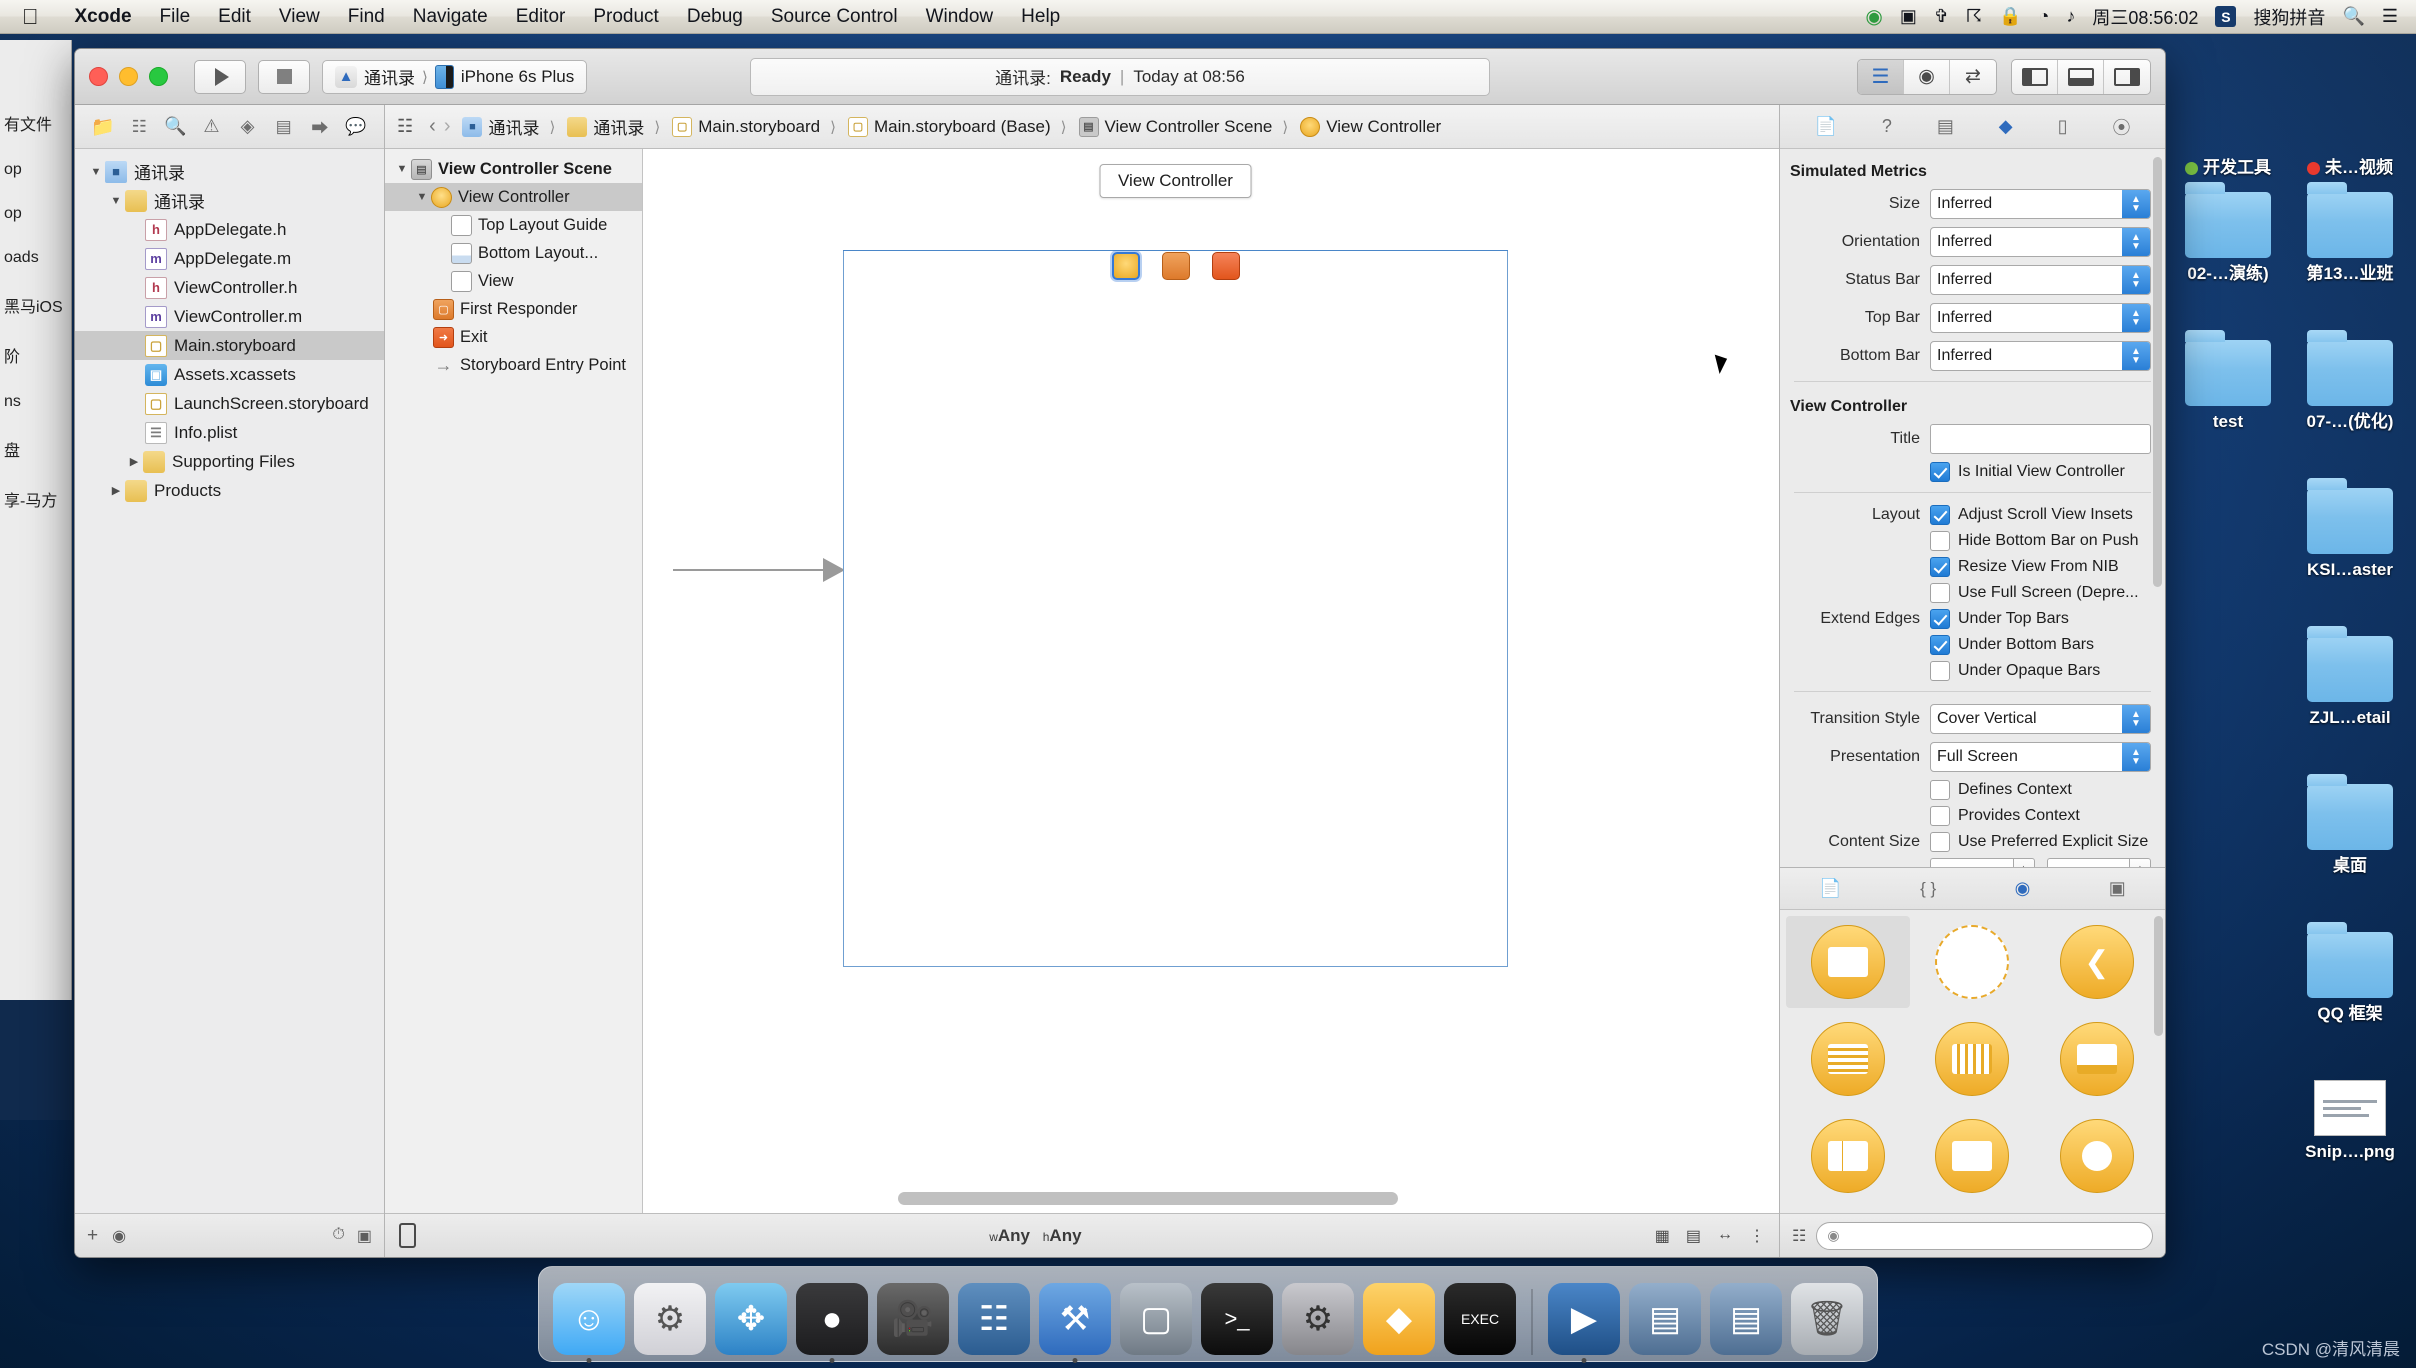 Image resolution: width=2416 pixels, height=1368 pixels. What do you see at coordinates (2023, 862) in the screenshot?
I see `stepper-arrows-icon: ▲▼` at bounding box center [2023, 862].